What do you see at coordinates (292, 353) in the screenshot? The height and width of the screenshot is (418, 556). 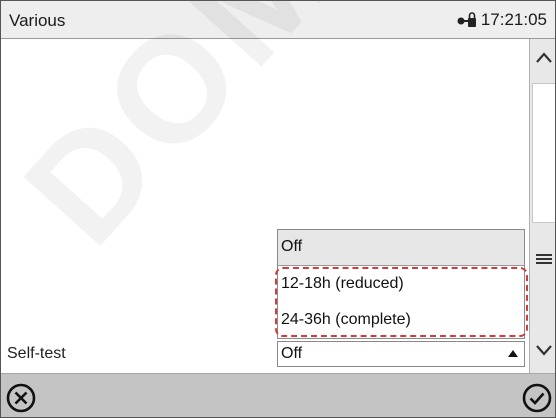 I see `self-test-value: Off` at bounding box center [292, 353].